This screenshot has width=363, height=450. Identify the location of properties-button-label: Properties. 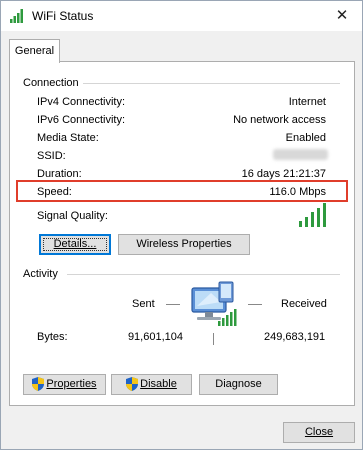
(71, 384).